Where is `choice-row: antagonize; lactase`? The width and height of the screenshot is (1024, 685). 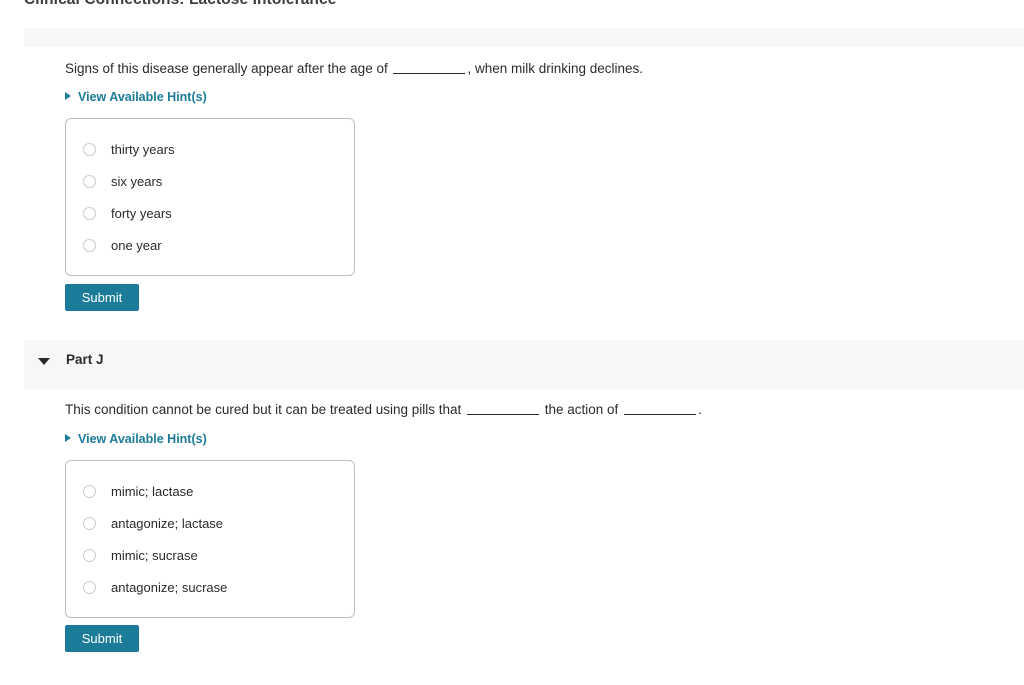 choice-row: antagonize; lactase is located at coordinates (210, 523).